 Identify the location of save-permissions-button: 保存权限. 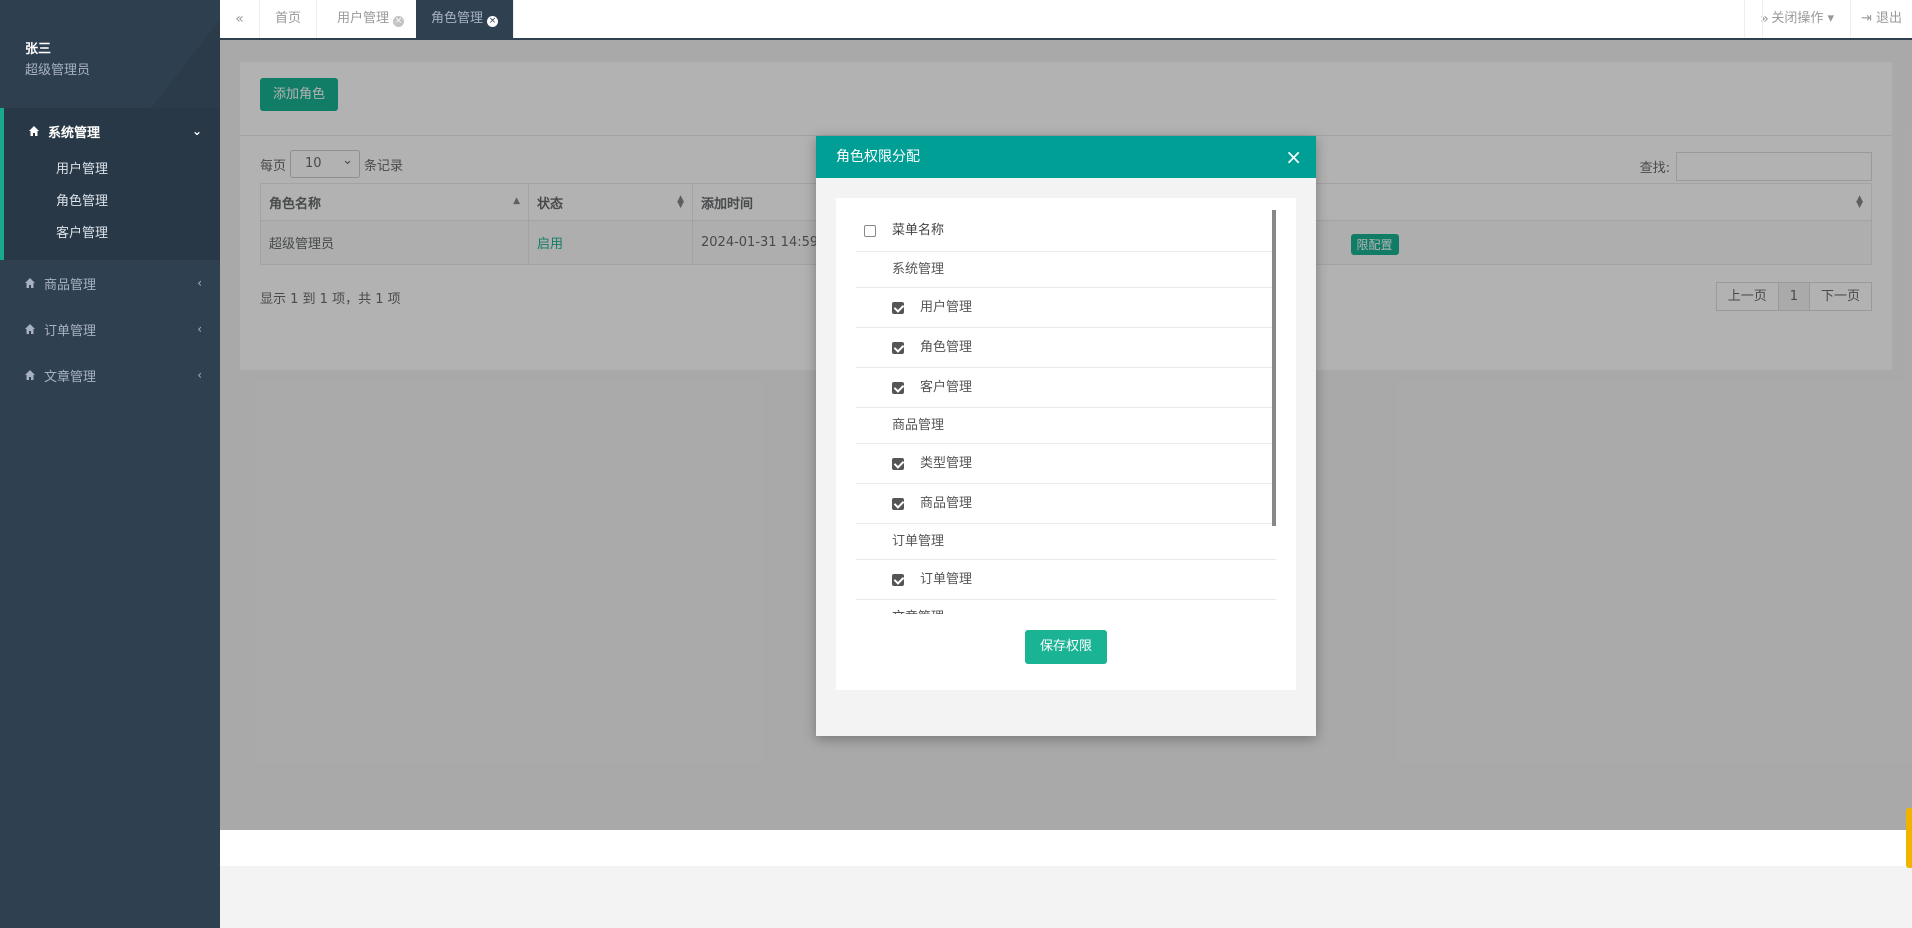
(1066, 647).